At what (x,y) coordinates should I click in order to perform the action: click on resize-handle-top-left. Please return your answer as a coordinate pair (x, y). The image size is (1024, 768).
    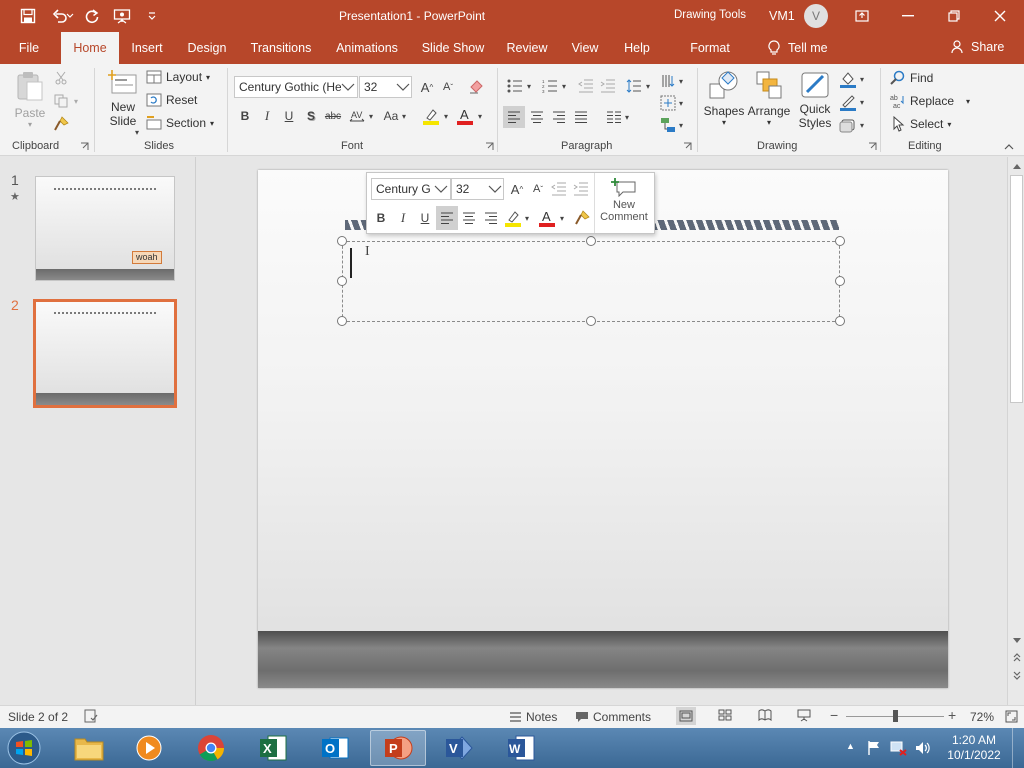
    Looking at the image, I should click on (342, 241).